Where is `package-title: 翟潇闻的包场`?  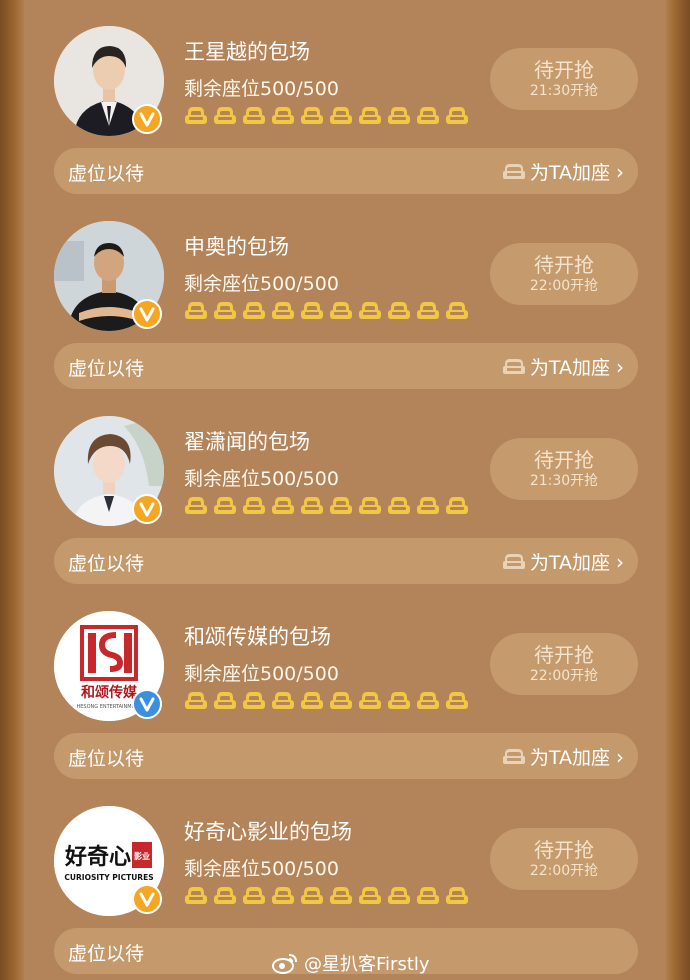 package-title: 翟潇闻的包场 is located at coordinates (247, 442).